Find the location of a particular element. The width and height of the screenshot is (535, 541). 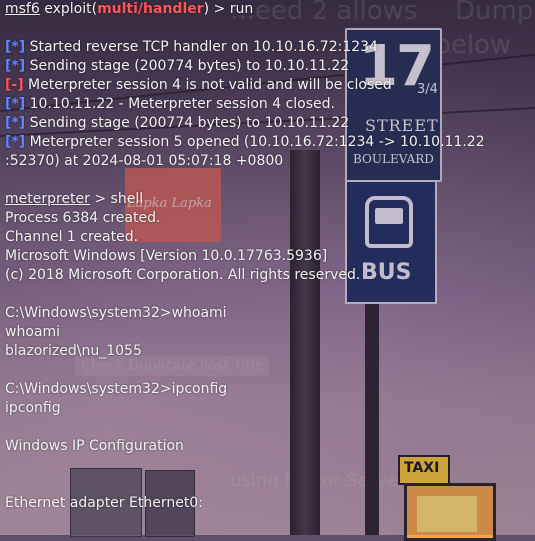

msf-app-name: msf6 is located at coordinates (22, 9).